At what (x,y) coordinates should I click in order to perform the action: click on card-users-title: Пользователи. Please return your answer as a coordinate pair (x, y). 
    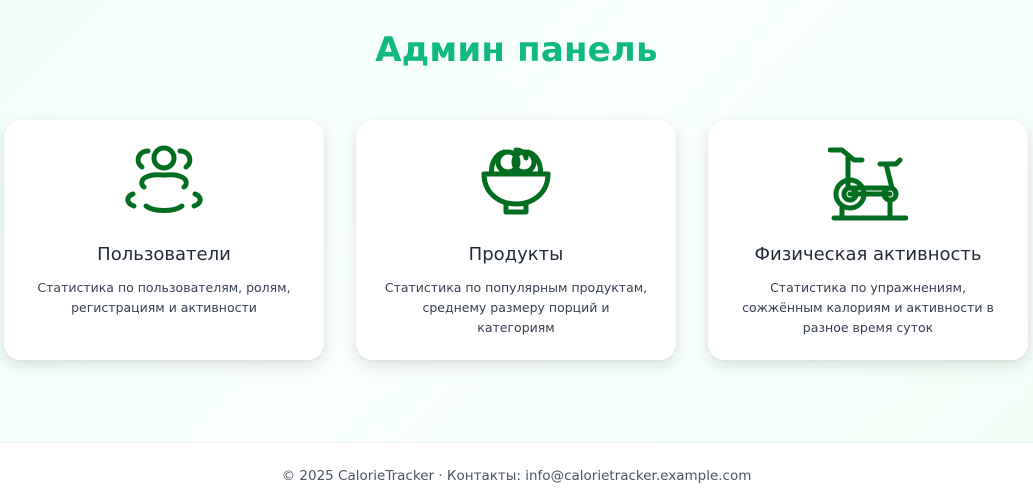
    Looking at the image, I should click on (164, 254).